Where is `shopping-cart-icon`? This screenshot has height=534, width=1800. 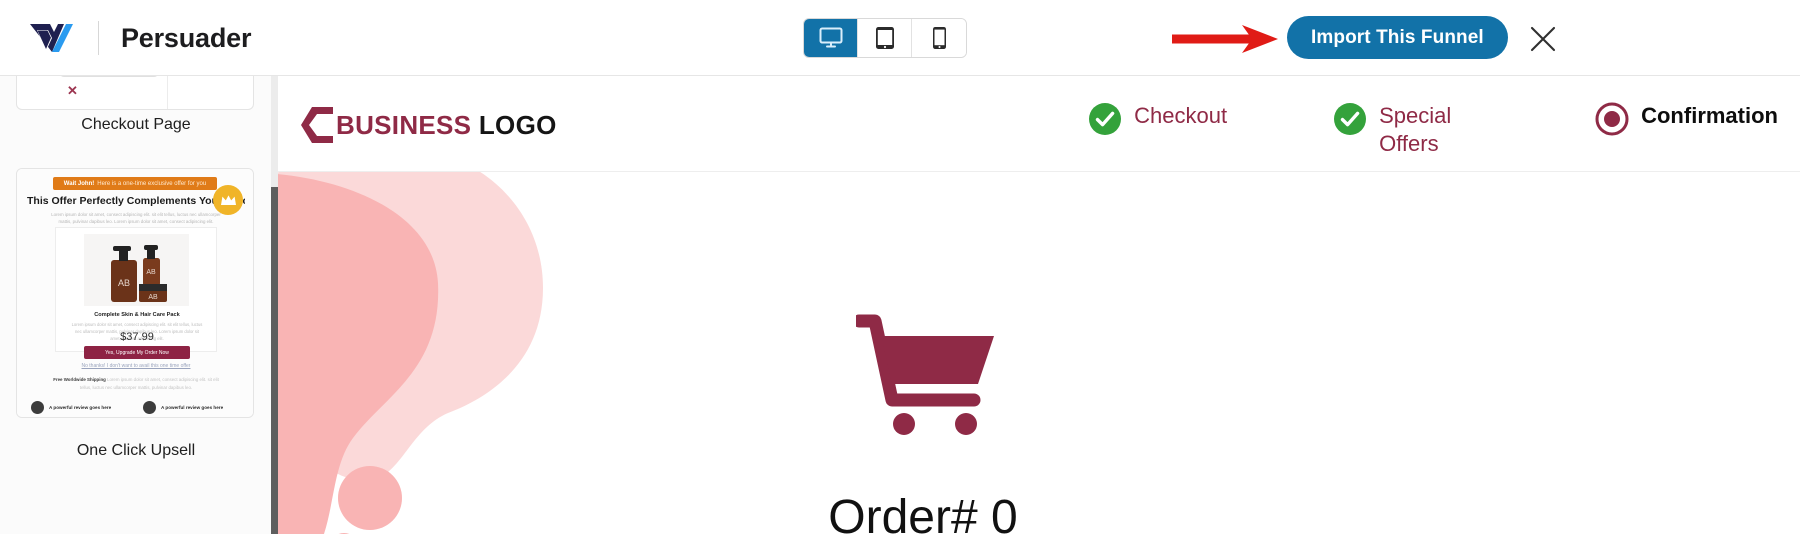
shopping-cart-icon is located at coordinates (925, 374).